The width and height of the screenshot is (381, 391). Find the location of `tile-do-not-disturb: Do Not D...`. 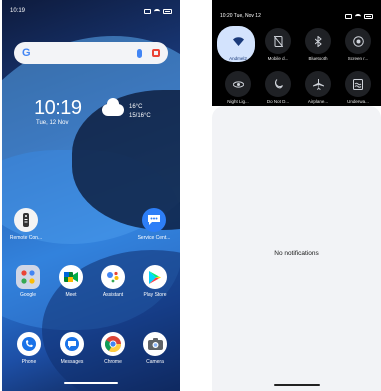

tile-do-not-disturb: Do Not D... is located at coordinates (278, 87).